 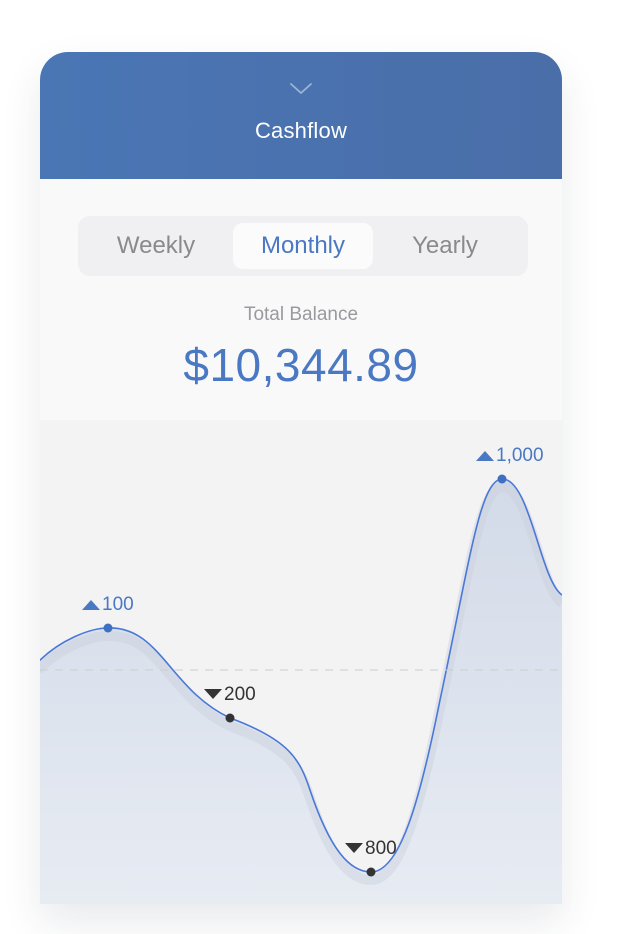 I want to click on data-label-1: 100, so click(x=118, y=604).